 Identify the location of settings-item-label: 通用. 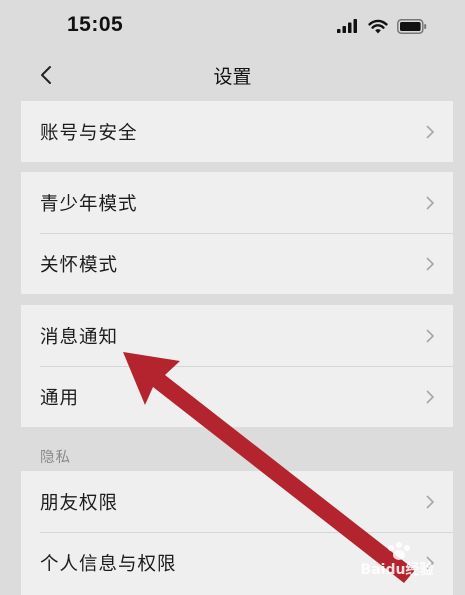
(60, 398).